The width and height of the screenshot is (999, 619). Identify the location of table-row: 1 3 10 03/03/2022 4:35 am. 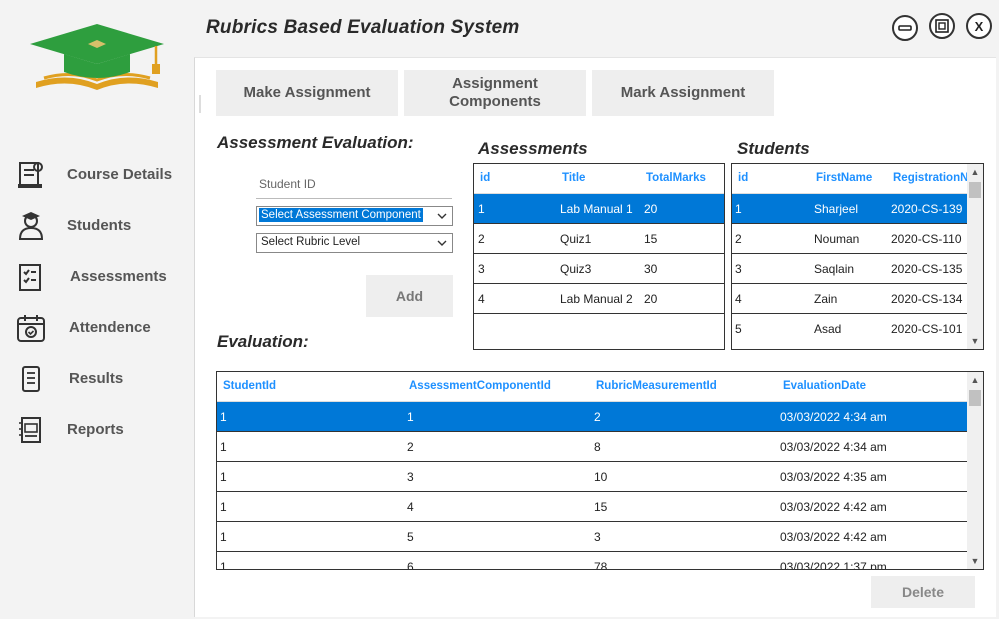
(592, 477).